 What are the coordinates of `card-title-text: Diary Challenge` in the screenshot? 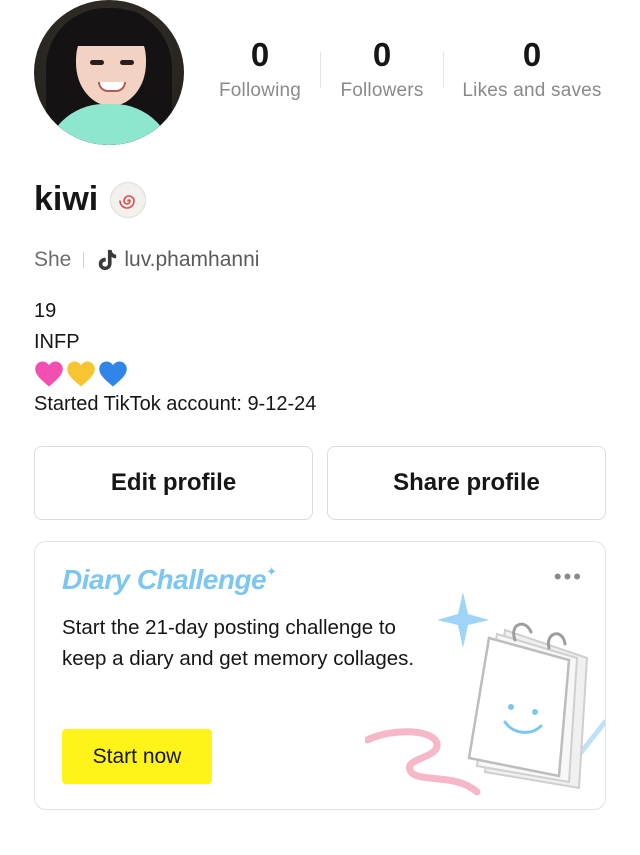 It's located at (164, 579).